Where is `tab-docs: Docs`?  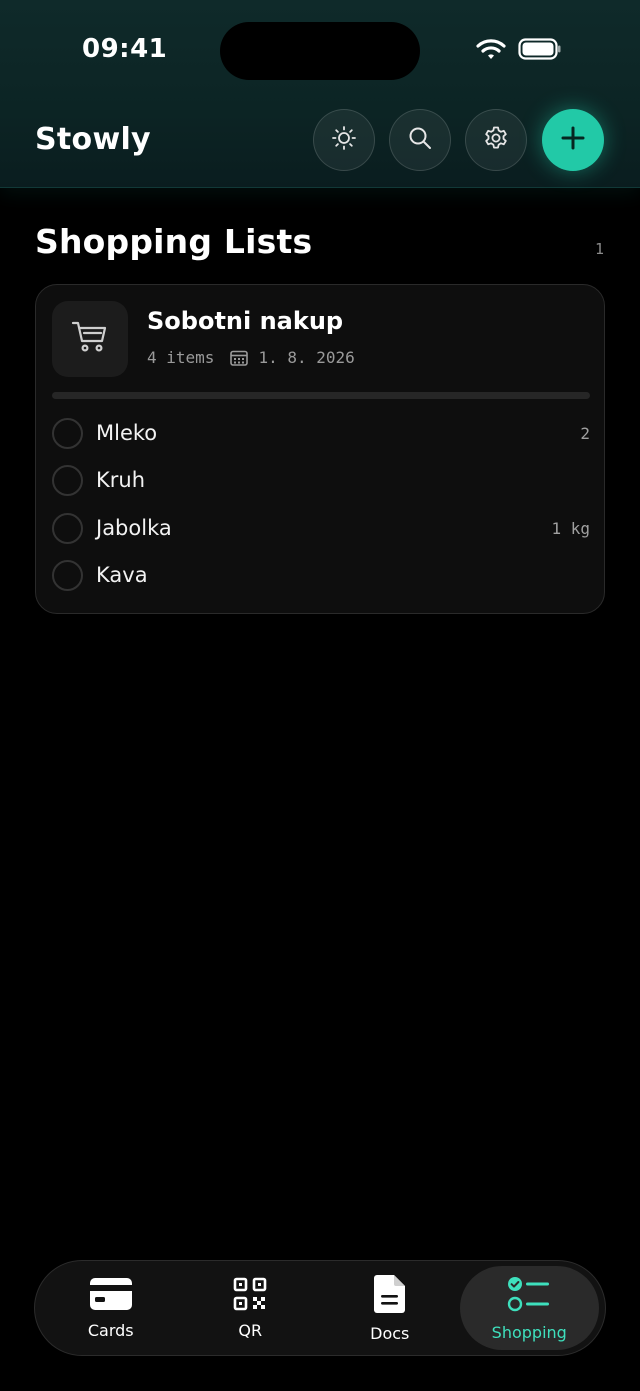 tab-docs: Docs is located at coordinates (390, 1308).